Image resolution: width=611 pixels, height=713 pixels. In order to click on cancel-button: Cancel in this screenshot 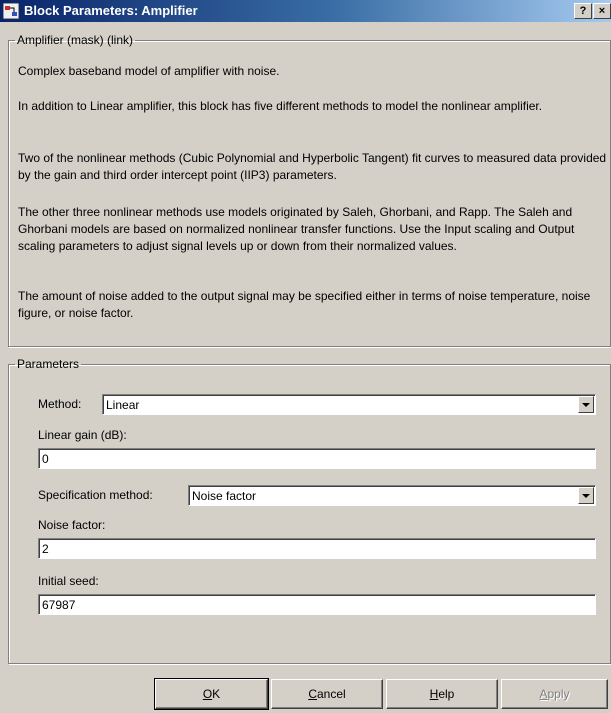, I will do `click(327, 694)`.